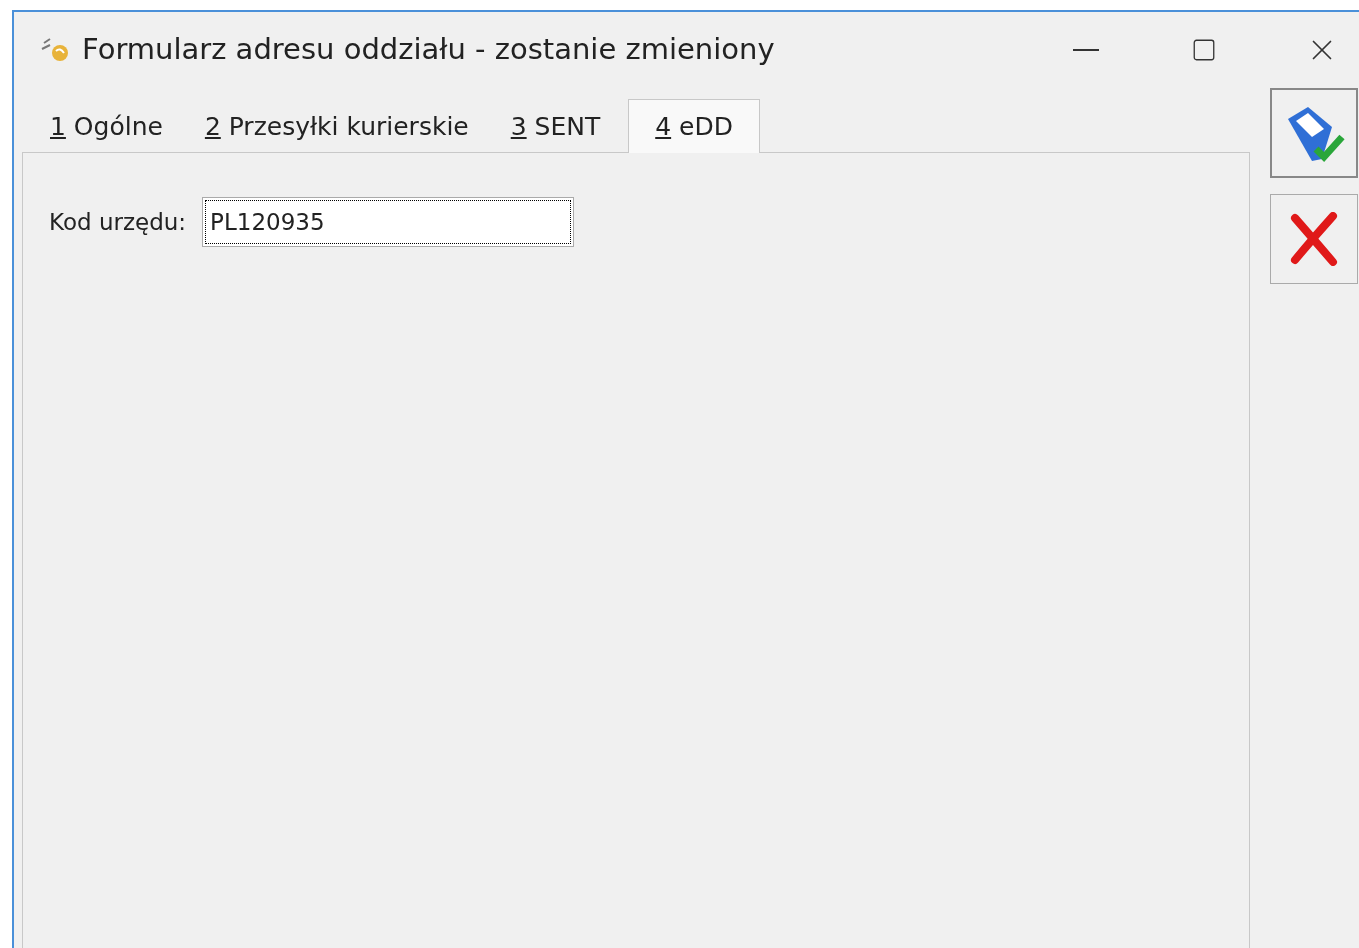 The height and width of the screenshot is (948, 1359). What do you see at coordinates (55, 50) in the screenshot?
I see `app-icon` at bounding box center [55, 50].